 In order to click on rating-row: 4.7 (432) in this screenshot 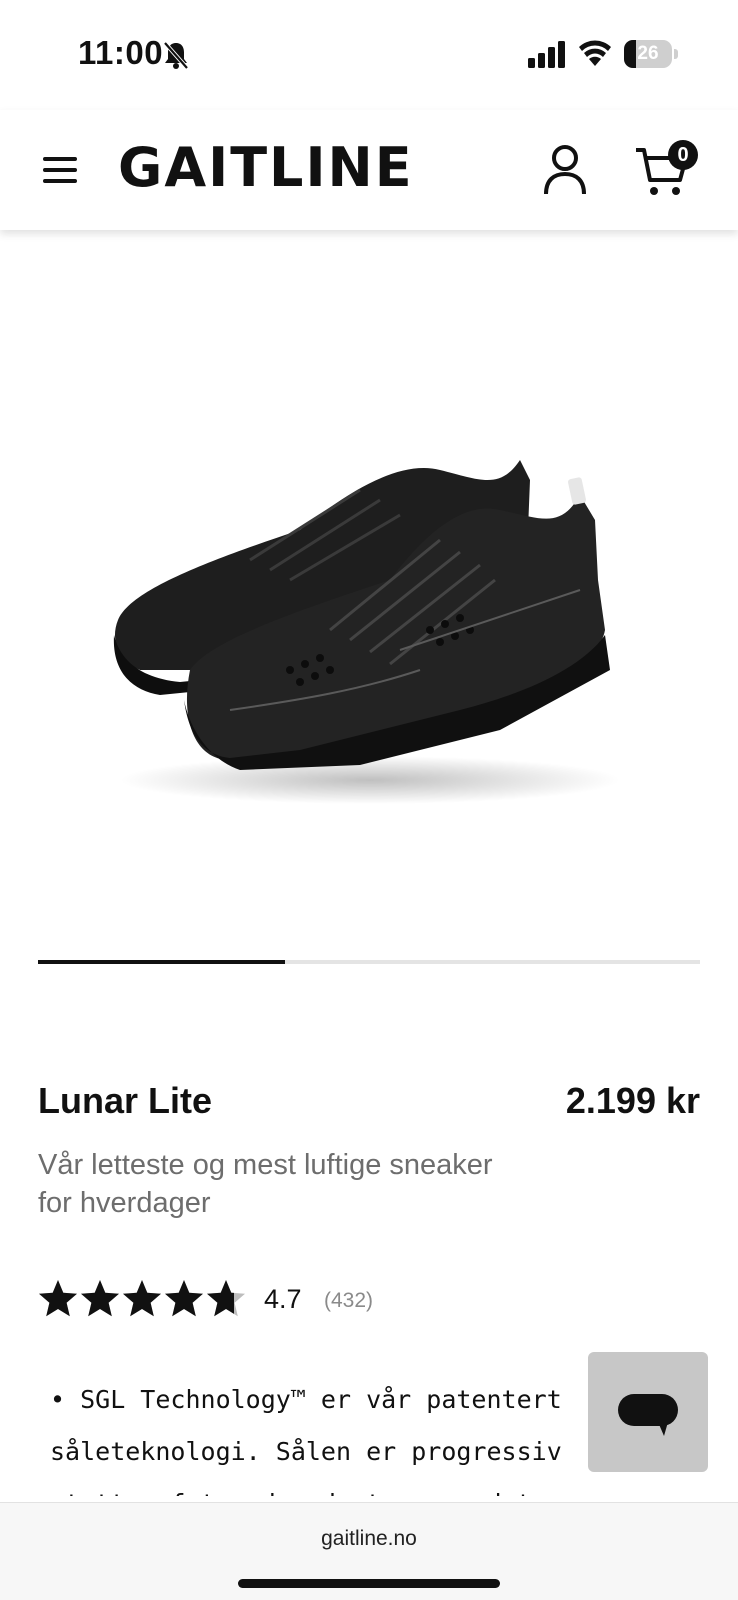, I will do `click(238, 1300)`.